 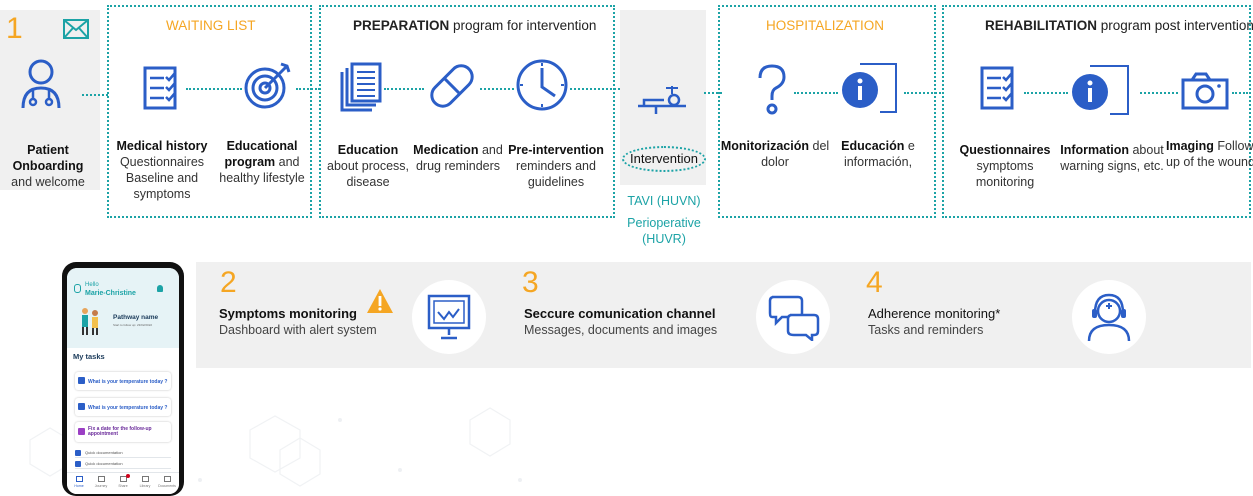 What do you see at coordinates (794, 317) in the screenshot?
I see `chat-bubbles-icon` at bounding box center [794, 317].